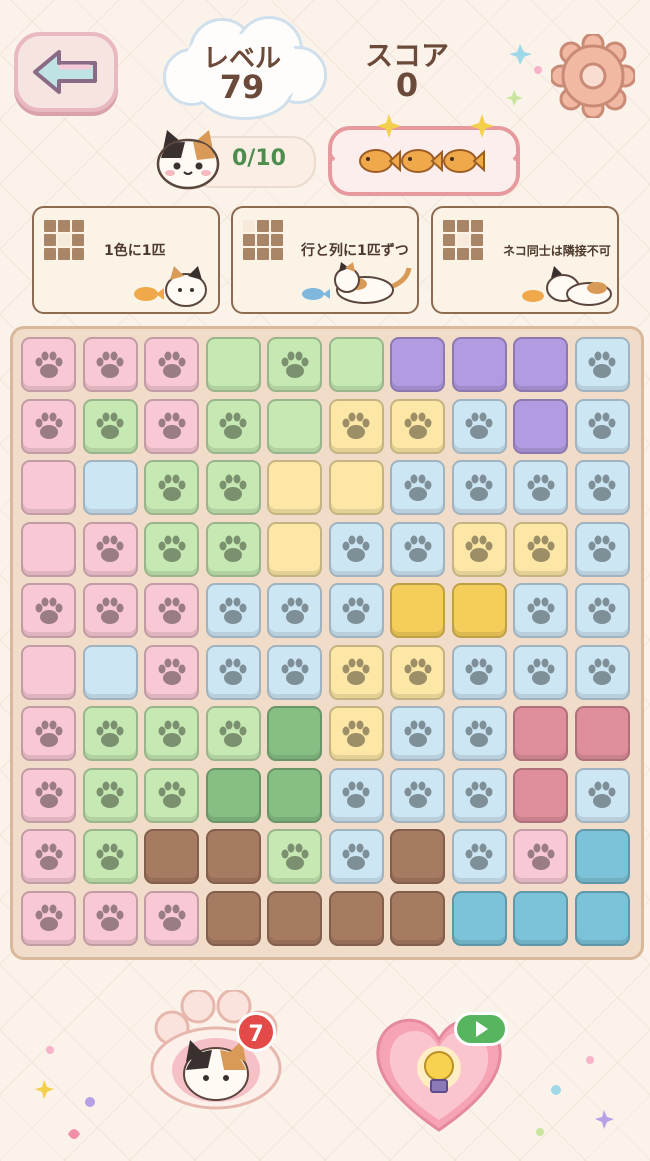  What do you see at coordinates (216, 1049) in the screenshot?
I see `cat-place-button` at bounding box center [216, 1049].